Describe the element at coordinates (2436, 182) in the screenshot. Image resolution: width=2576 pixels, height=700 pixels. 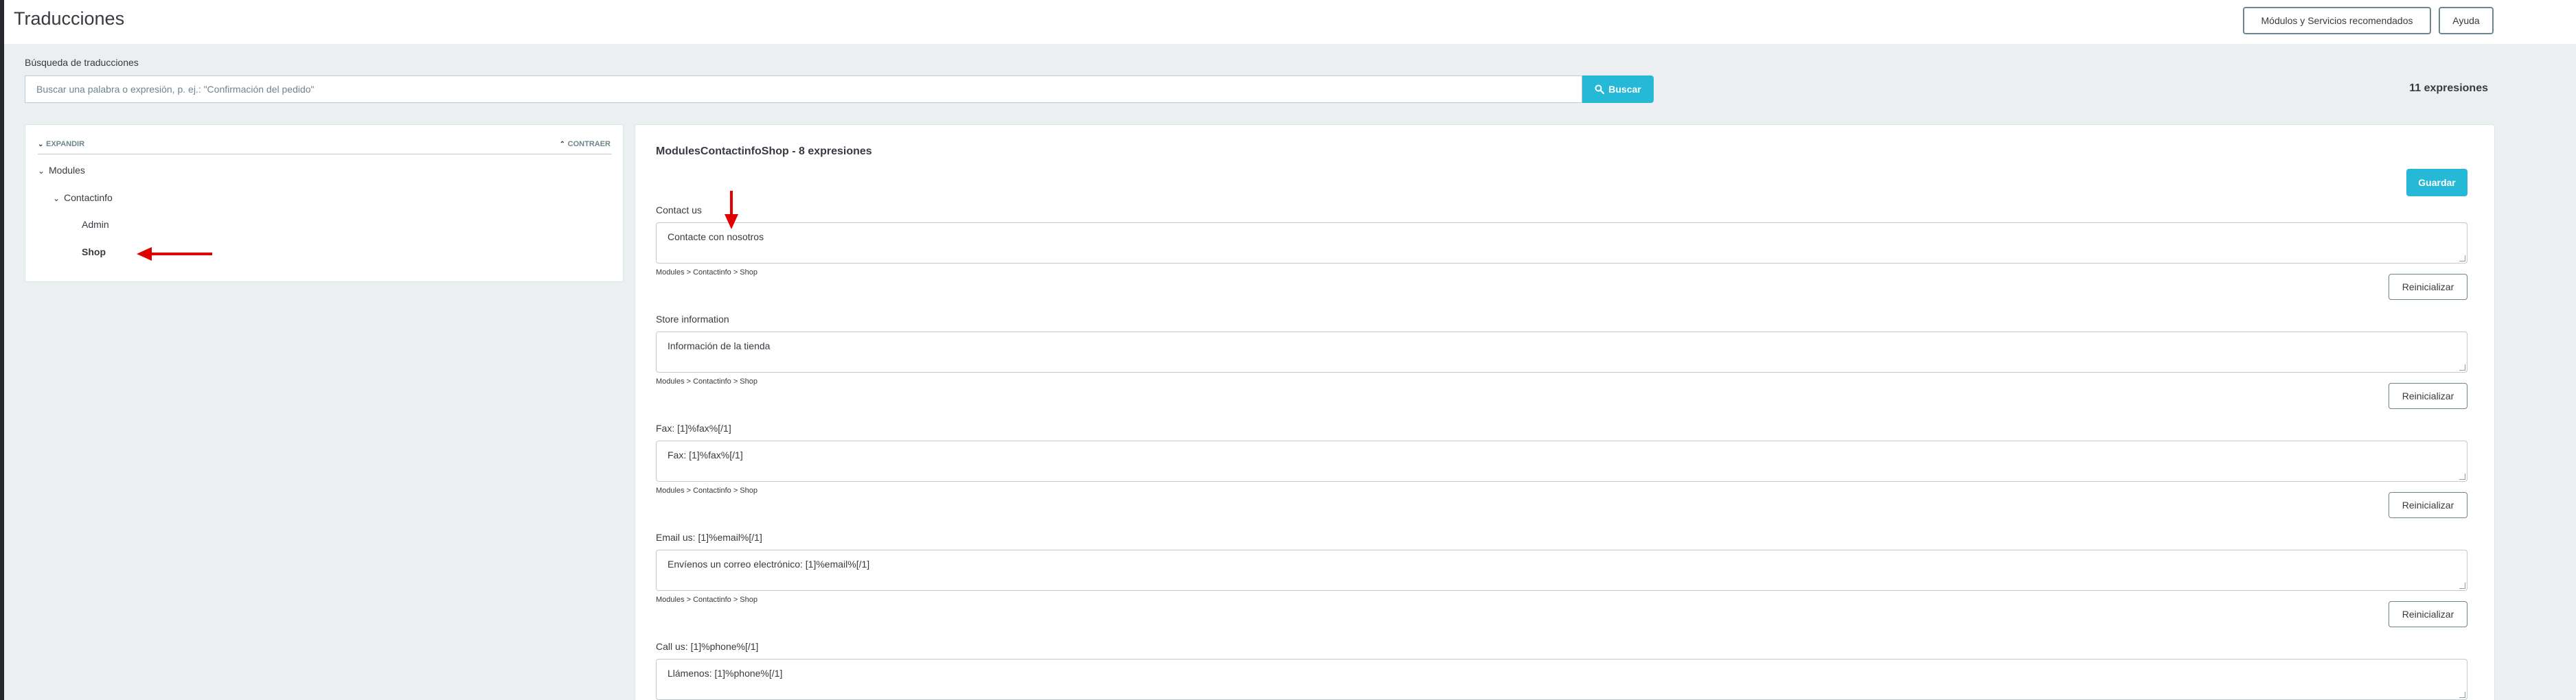
I see `save-button: Guardar` at that location.